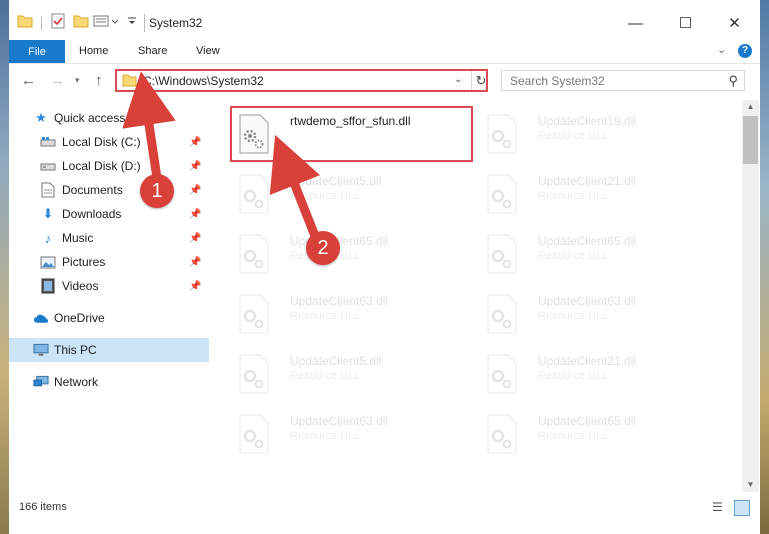 The width and height of the screenshot is (769, 534). What do you see at coordinates (764, 267) in the screenshot?
I see `desktop-background-right` at bounding box center [764, 267].